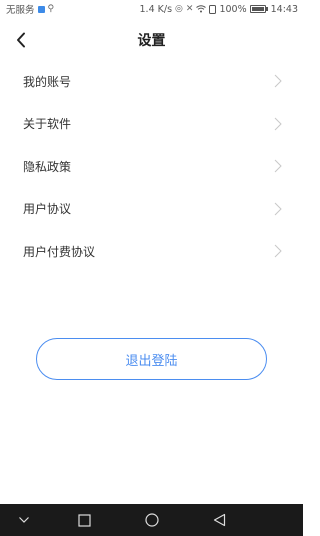 The image size is (320, 536). What do you see at coordinates (59, 251) in the screenshot?
I see `menu-item-label: 用户付费协议` at bounding box center [59, 251].